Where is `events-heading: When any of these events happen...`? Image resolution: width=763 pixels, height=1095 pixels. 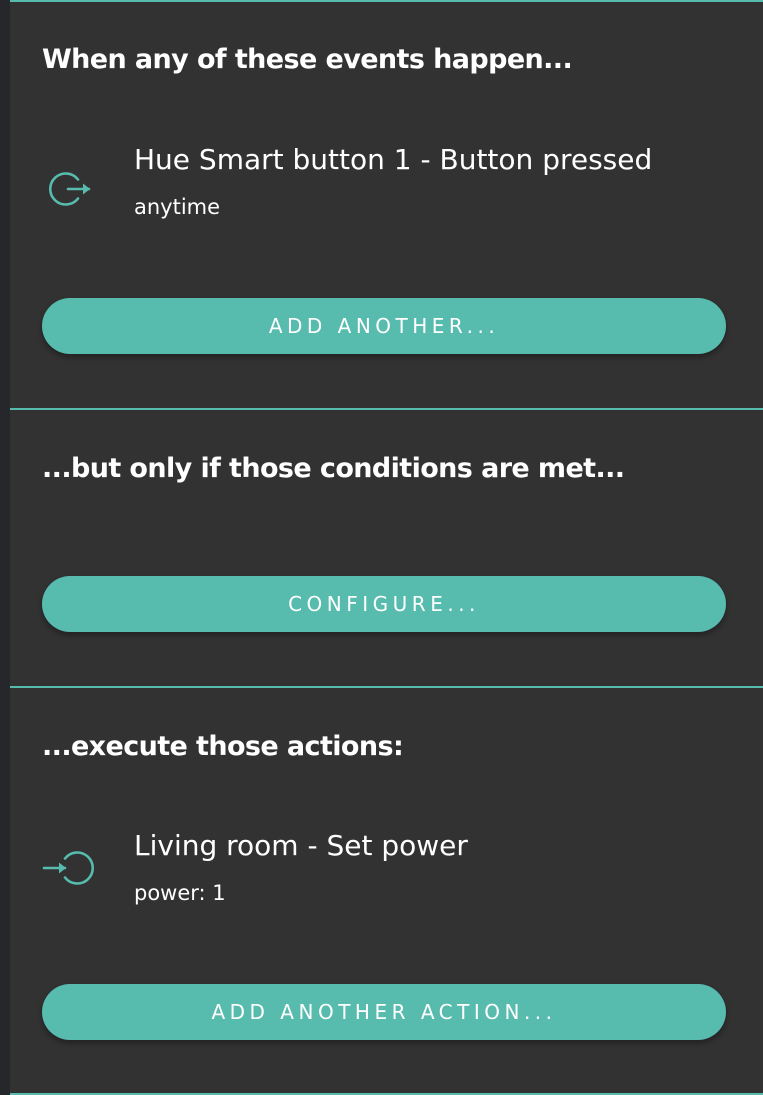
events-heading: When any of these events happen... is located at coordinates (307, 59).